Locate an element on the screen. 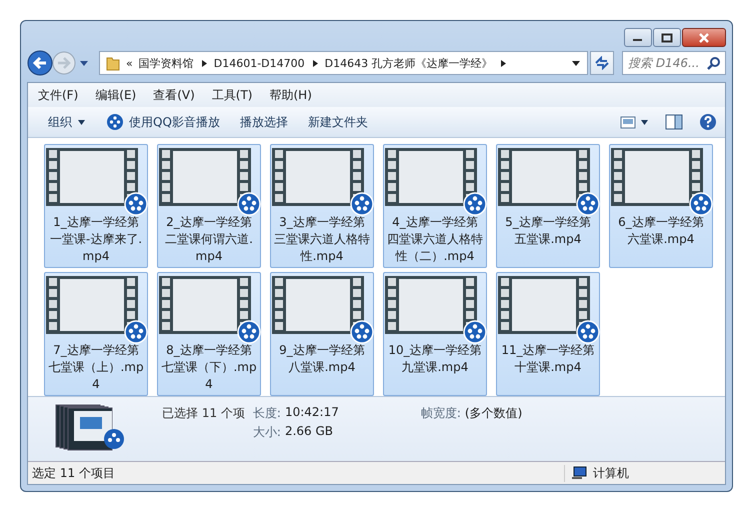 Image resolution: width=753 pixels, height=513 pixels. back-icon is located at coordinates (40, 63).